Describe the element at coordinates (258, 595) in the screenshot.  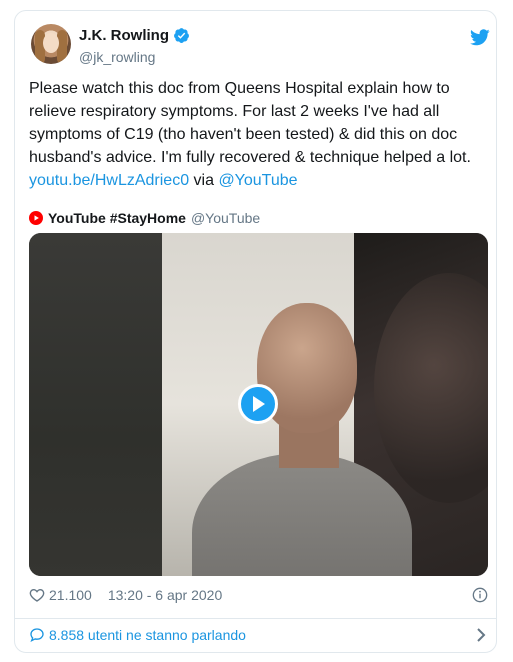
I see `tweet-meta: 21.100 13:20 - 6 apr 2020` at that location.